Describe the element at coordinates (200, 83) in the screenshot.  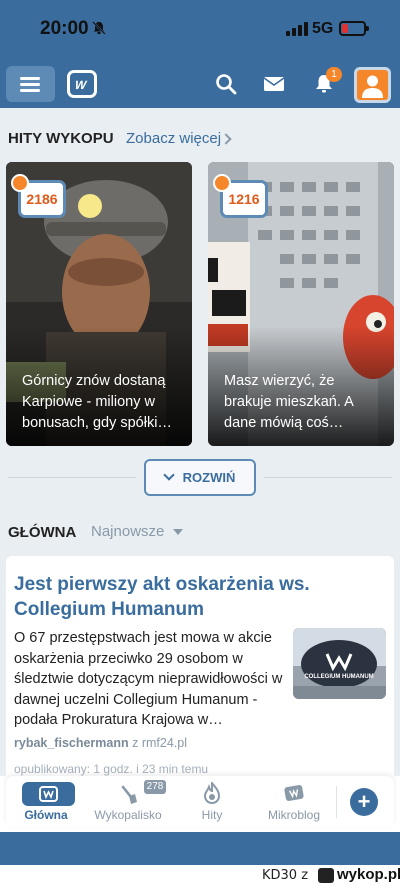
I see `top-bar: W` at that location.